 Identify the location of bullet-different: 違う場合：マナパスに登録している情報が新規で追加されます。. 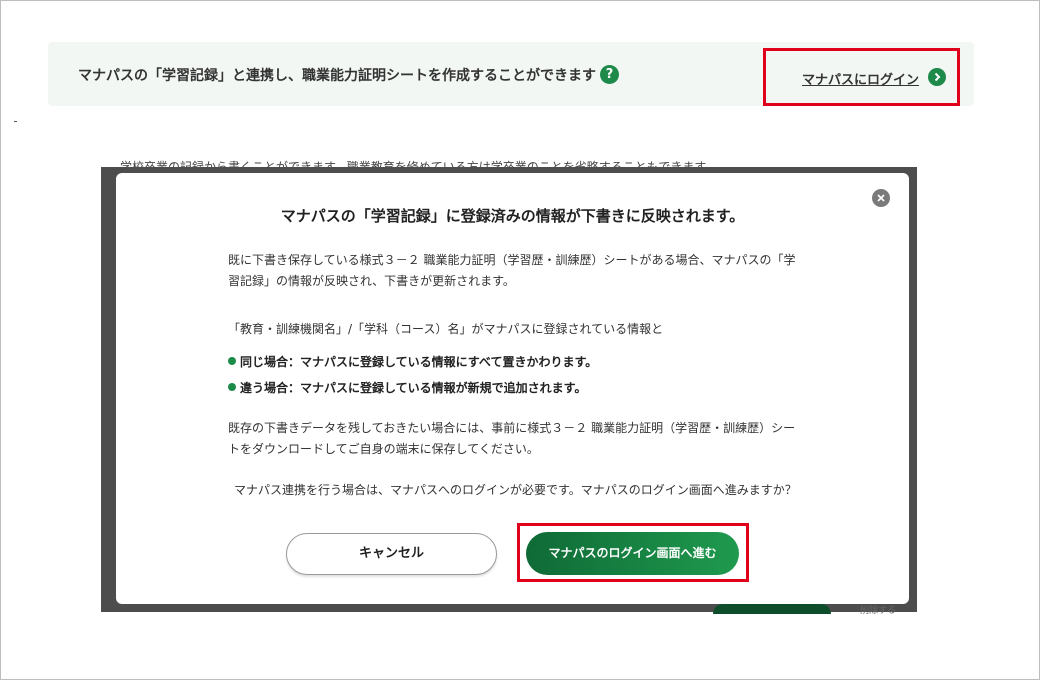
(407, 387).